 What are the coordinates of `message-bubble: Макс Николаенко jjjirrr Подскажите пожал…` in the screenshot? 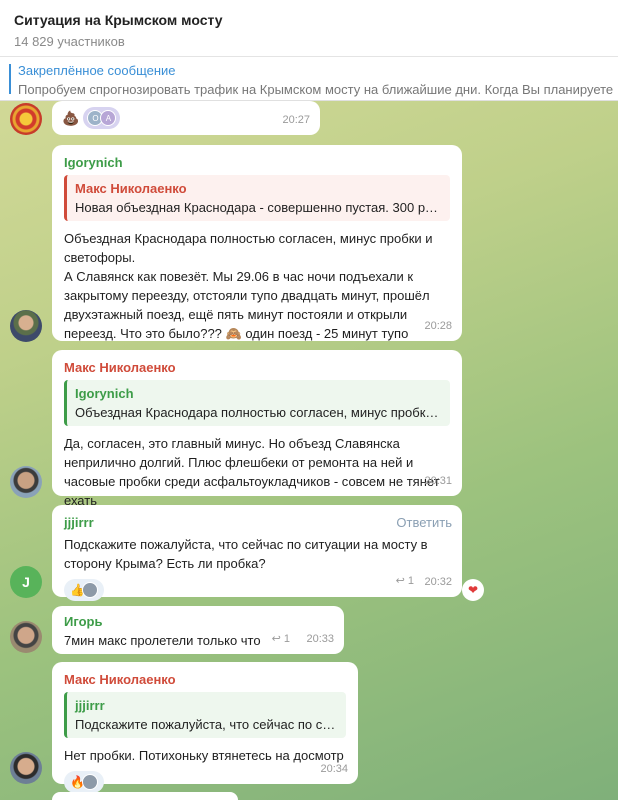 It's located at (205, 727).